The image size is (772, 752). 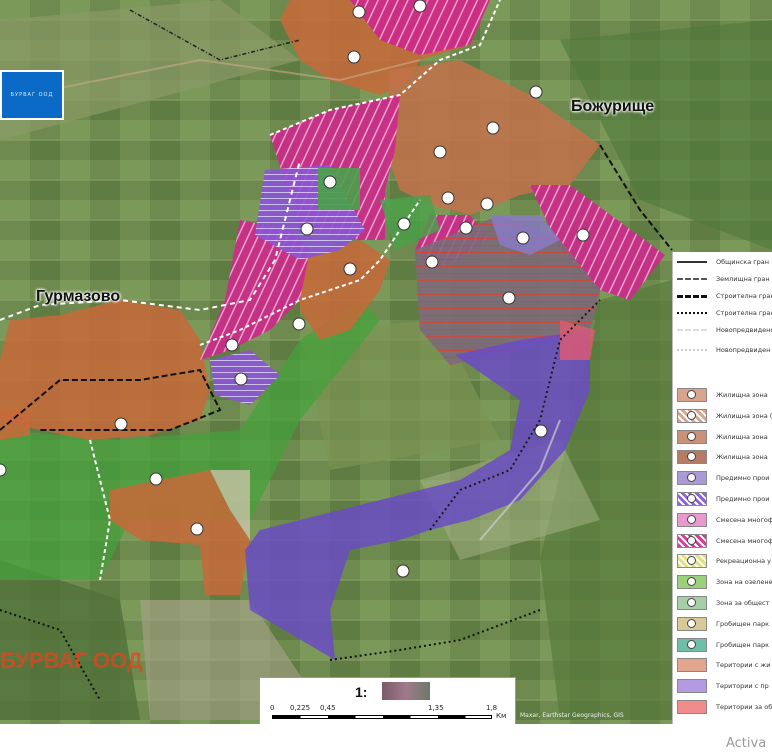 I want to click on legend-zone-item: Предимно прои зона (проект), so click(x=722, y=499).